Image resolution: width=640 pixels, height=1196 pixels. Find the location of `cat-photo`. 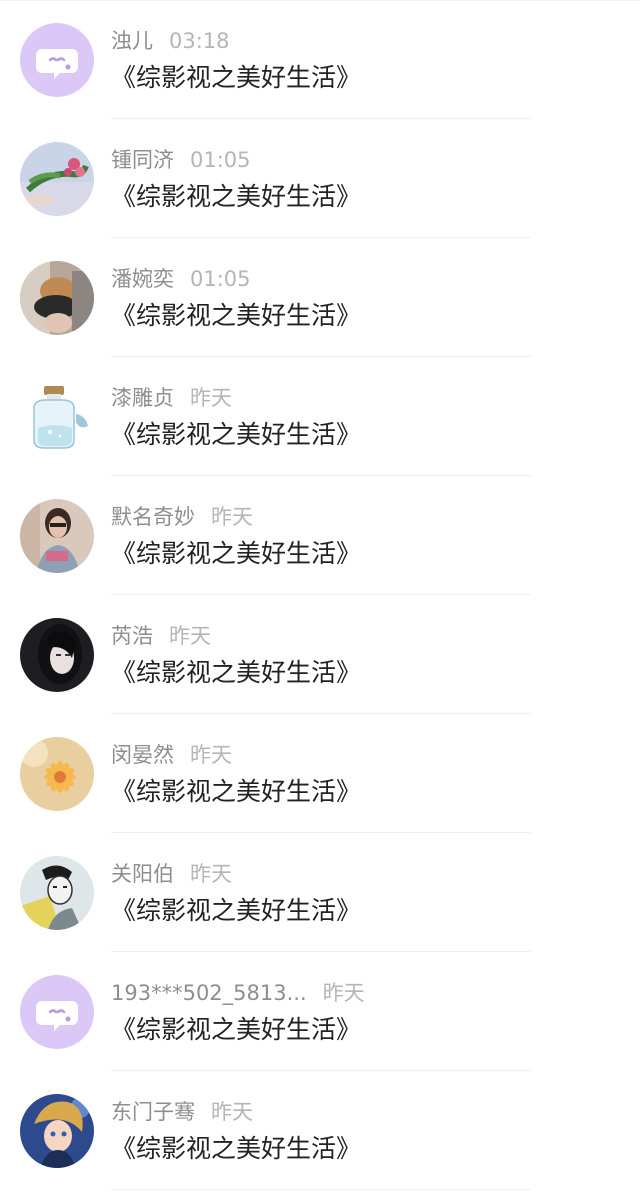

cat-photo is located at coordinates (57, 298).